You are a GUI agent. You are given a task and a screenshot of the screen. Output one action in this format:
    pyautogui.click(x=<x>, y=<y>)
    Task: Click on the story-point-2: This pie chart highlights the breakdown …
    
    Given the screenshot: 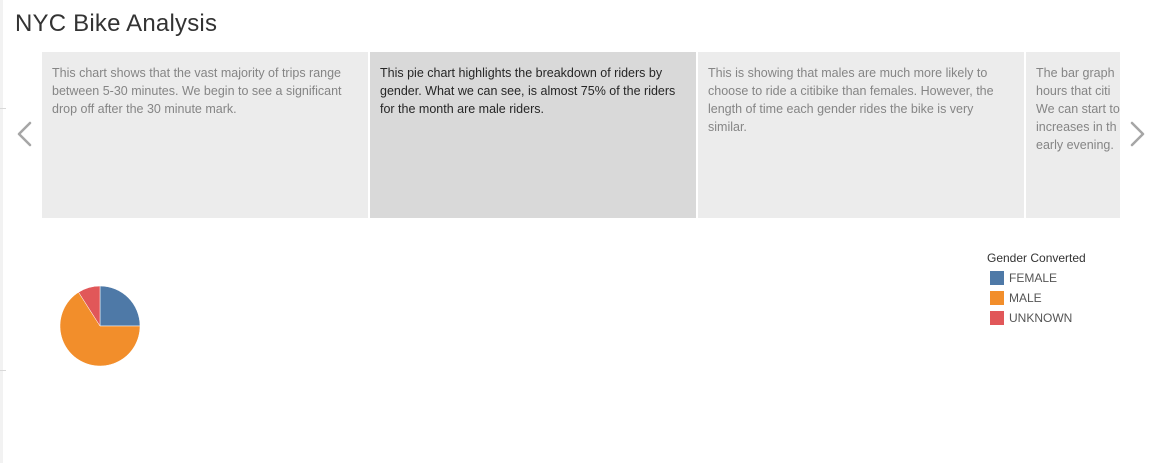 What is the action you would take?
    pyautogui.click(x=533, y=135)
    